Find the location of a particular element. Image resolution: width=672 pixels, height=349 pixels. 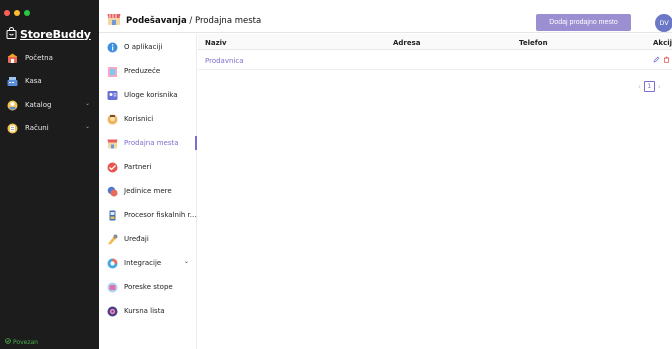

tax-icon is located at coordinates (112, 287).